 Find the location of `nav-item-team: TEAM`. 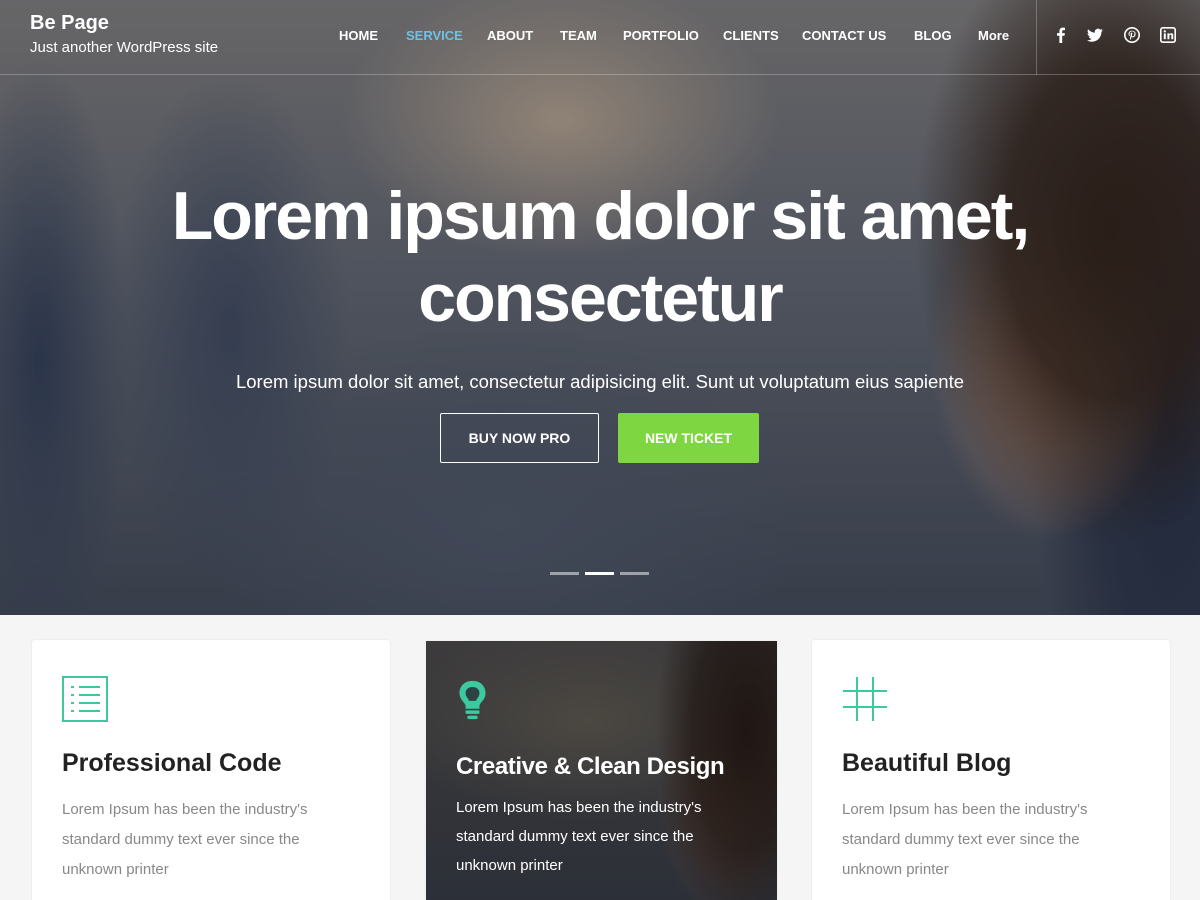

nav-item-team: TEAM is located at coordinates (578, 36).